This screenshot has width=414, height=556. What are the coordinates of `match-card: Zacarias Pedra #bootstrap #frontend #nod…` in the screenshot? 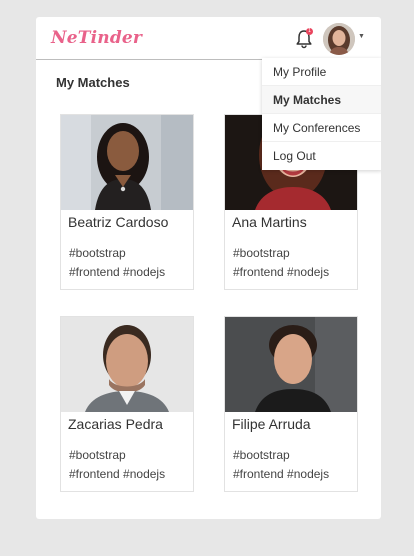 It's located at (127, 404).